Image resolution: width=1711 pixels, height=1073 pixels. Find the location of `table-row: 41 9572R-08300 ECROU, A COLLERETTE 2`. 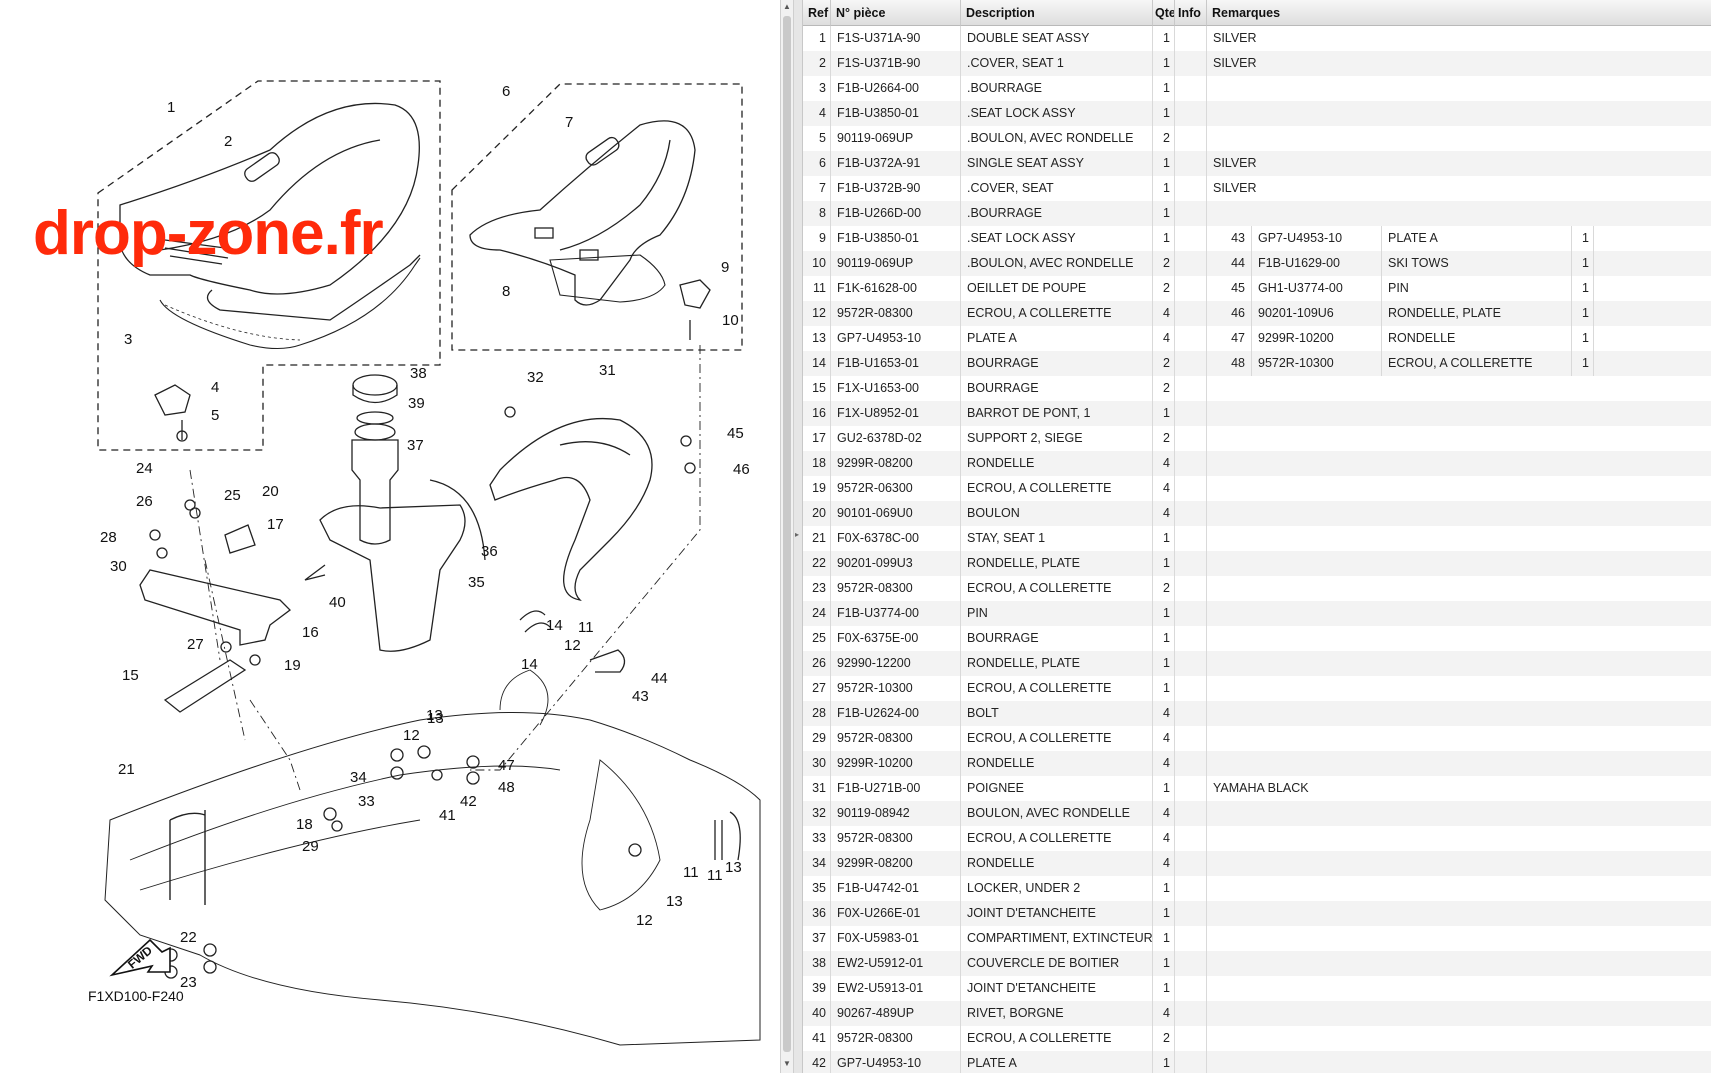

table-row: 41 9572R-08300 ECROU, A COLLERETTE 2 is located at coordinates (1257, 1038).